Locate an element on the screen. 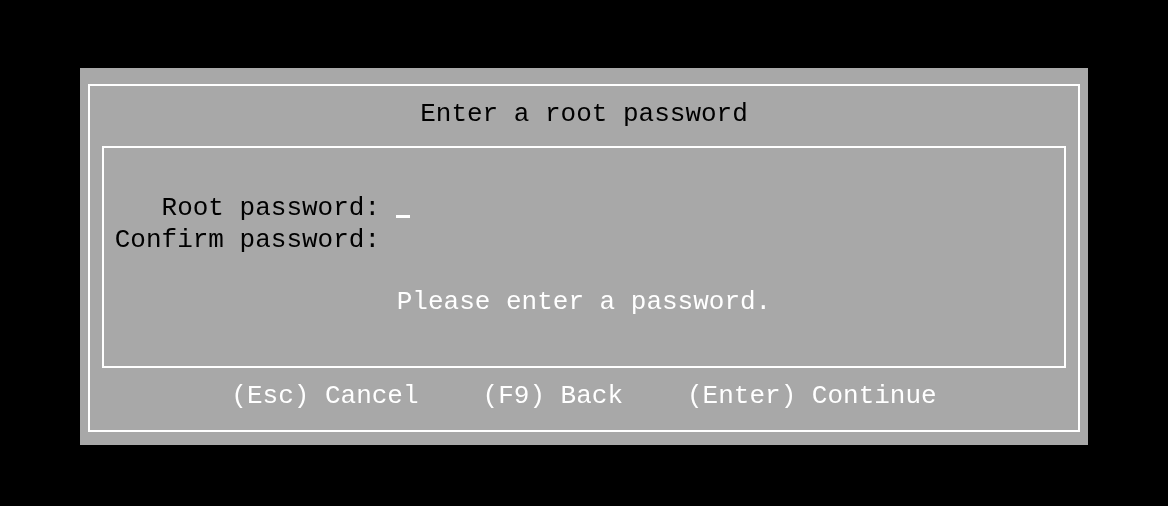 Image resolution: width=1168 pixels, height=506 pixels. field-label: Confirm password: is located at coordinates (247, 240).